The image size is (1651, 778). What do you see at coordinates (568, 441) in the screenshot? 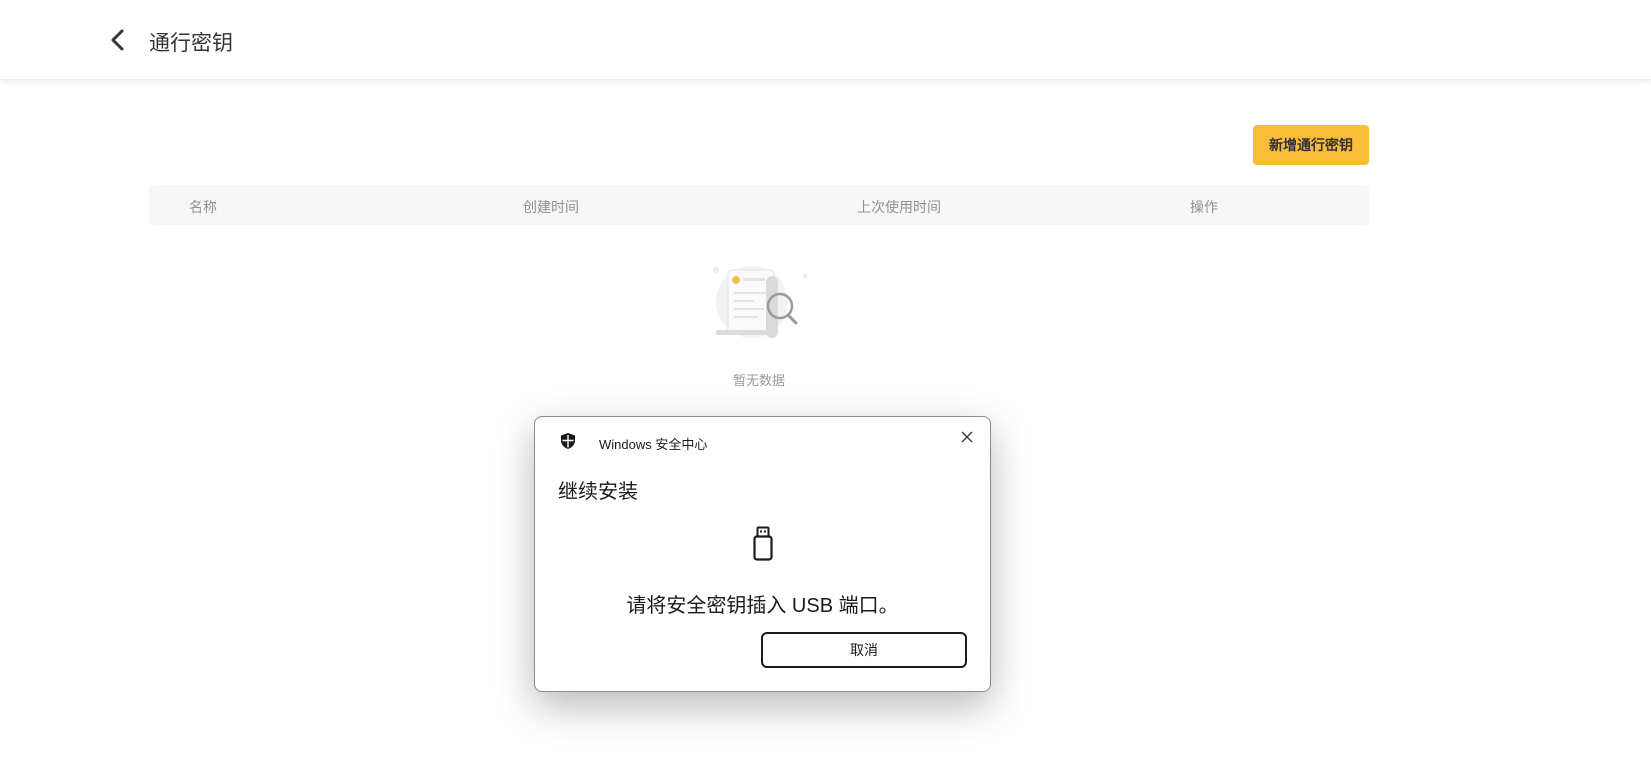
I see `shield-icon` at bounding box center [568, 441].